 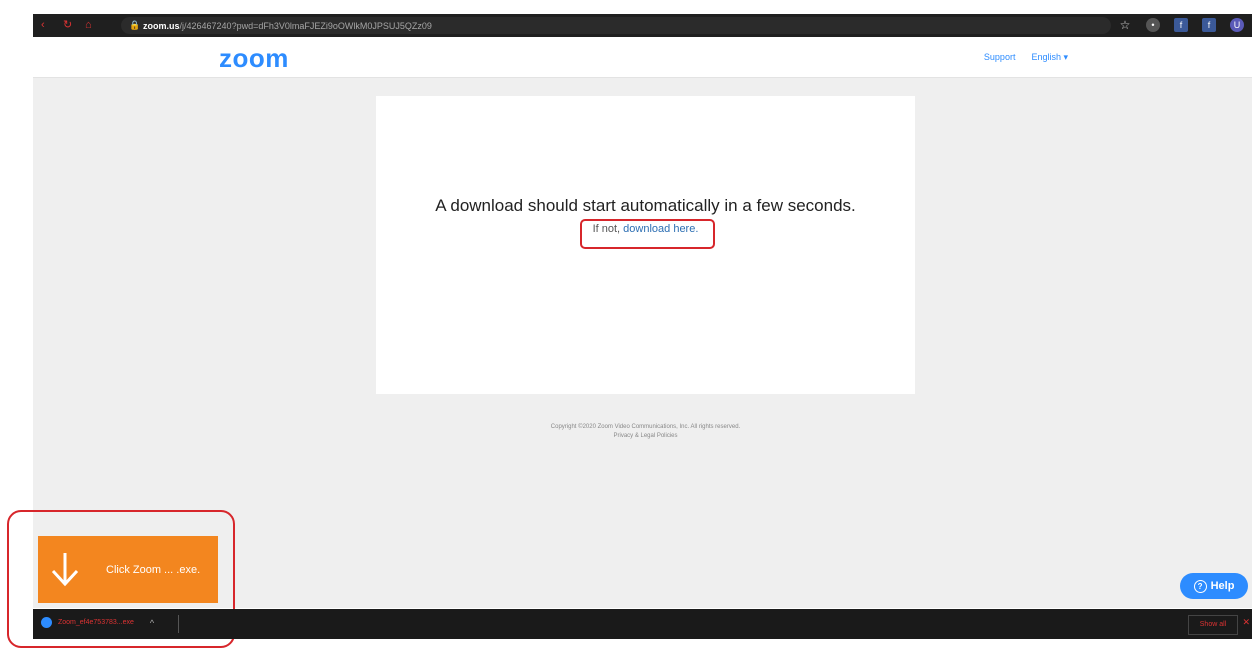 I want to click on privacy-link: Privacy & Legal Policies, so click(x=645, y=436).